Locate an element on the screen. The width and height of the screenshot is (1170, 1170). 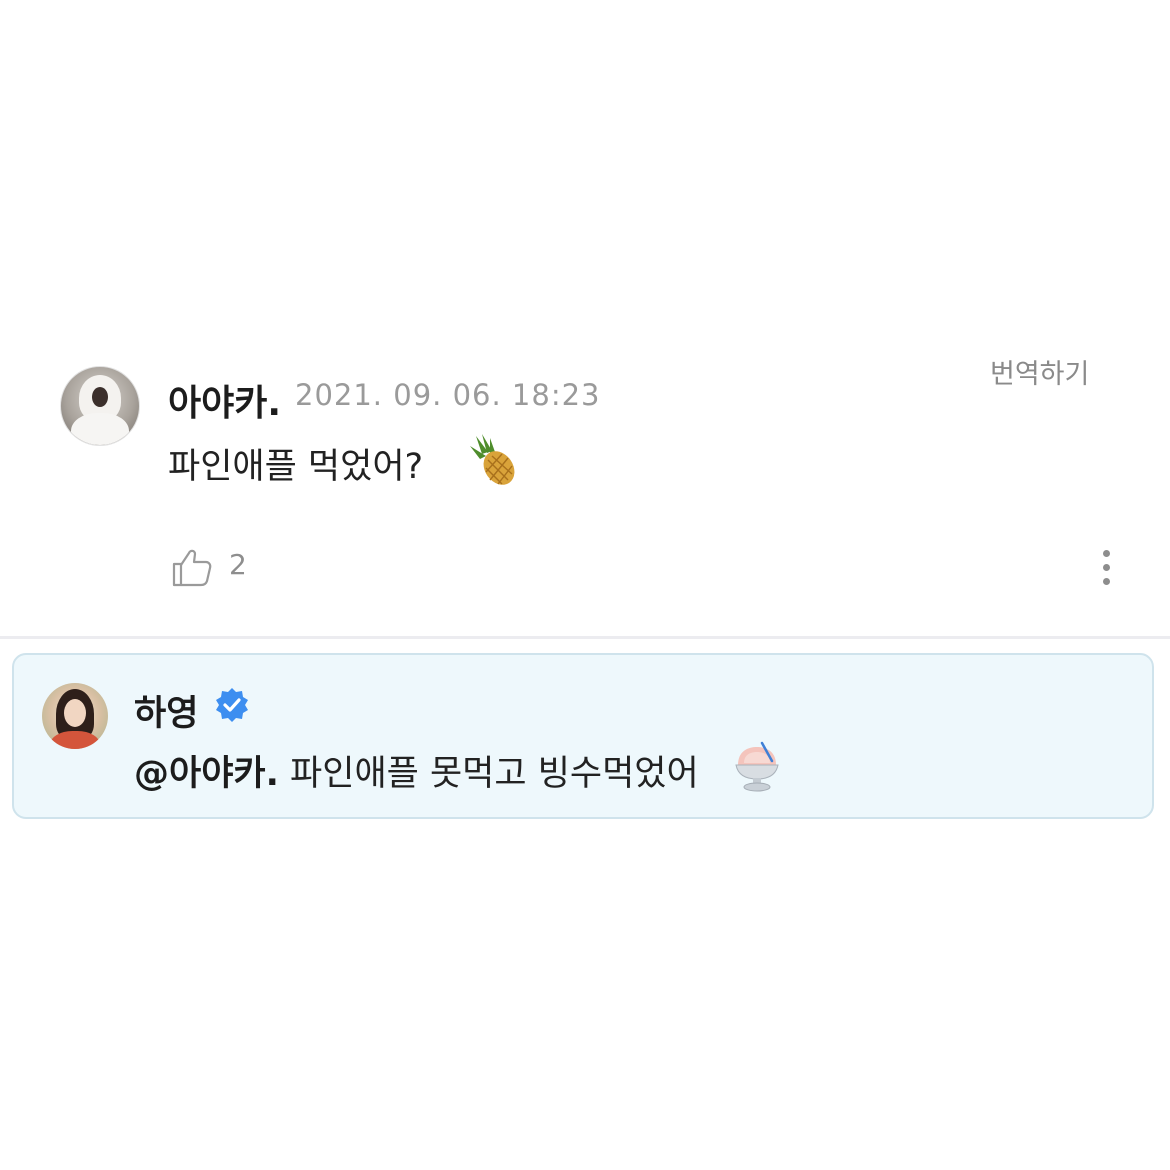
reply-text: @아야카. 파인애플 못먹고 빙수먹었어 is located at coordinates (416, 770).